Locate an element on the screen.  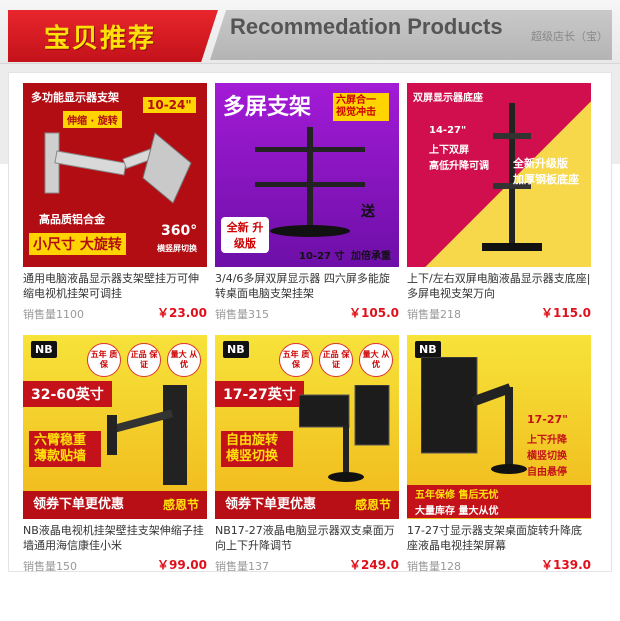
product-title: NB17-27液晶电脑显示器双支桌面万向上下升降调节 is located at coordinates (307, 538).